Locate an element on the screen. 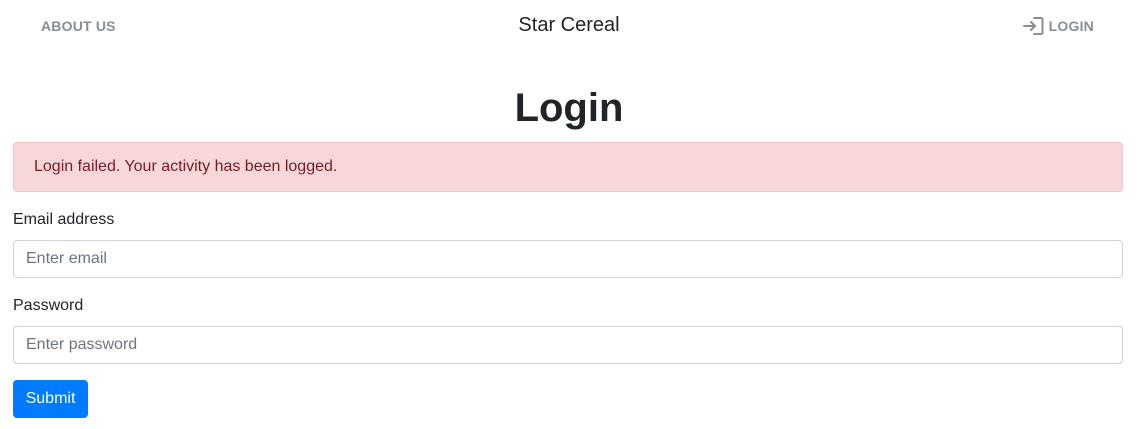 This screenshot has width=1138, height=429. password-field is located at coordinates (568, 345).